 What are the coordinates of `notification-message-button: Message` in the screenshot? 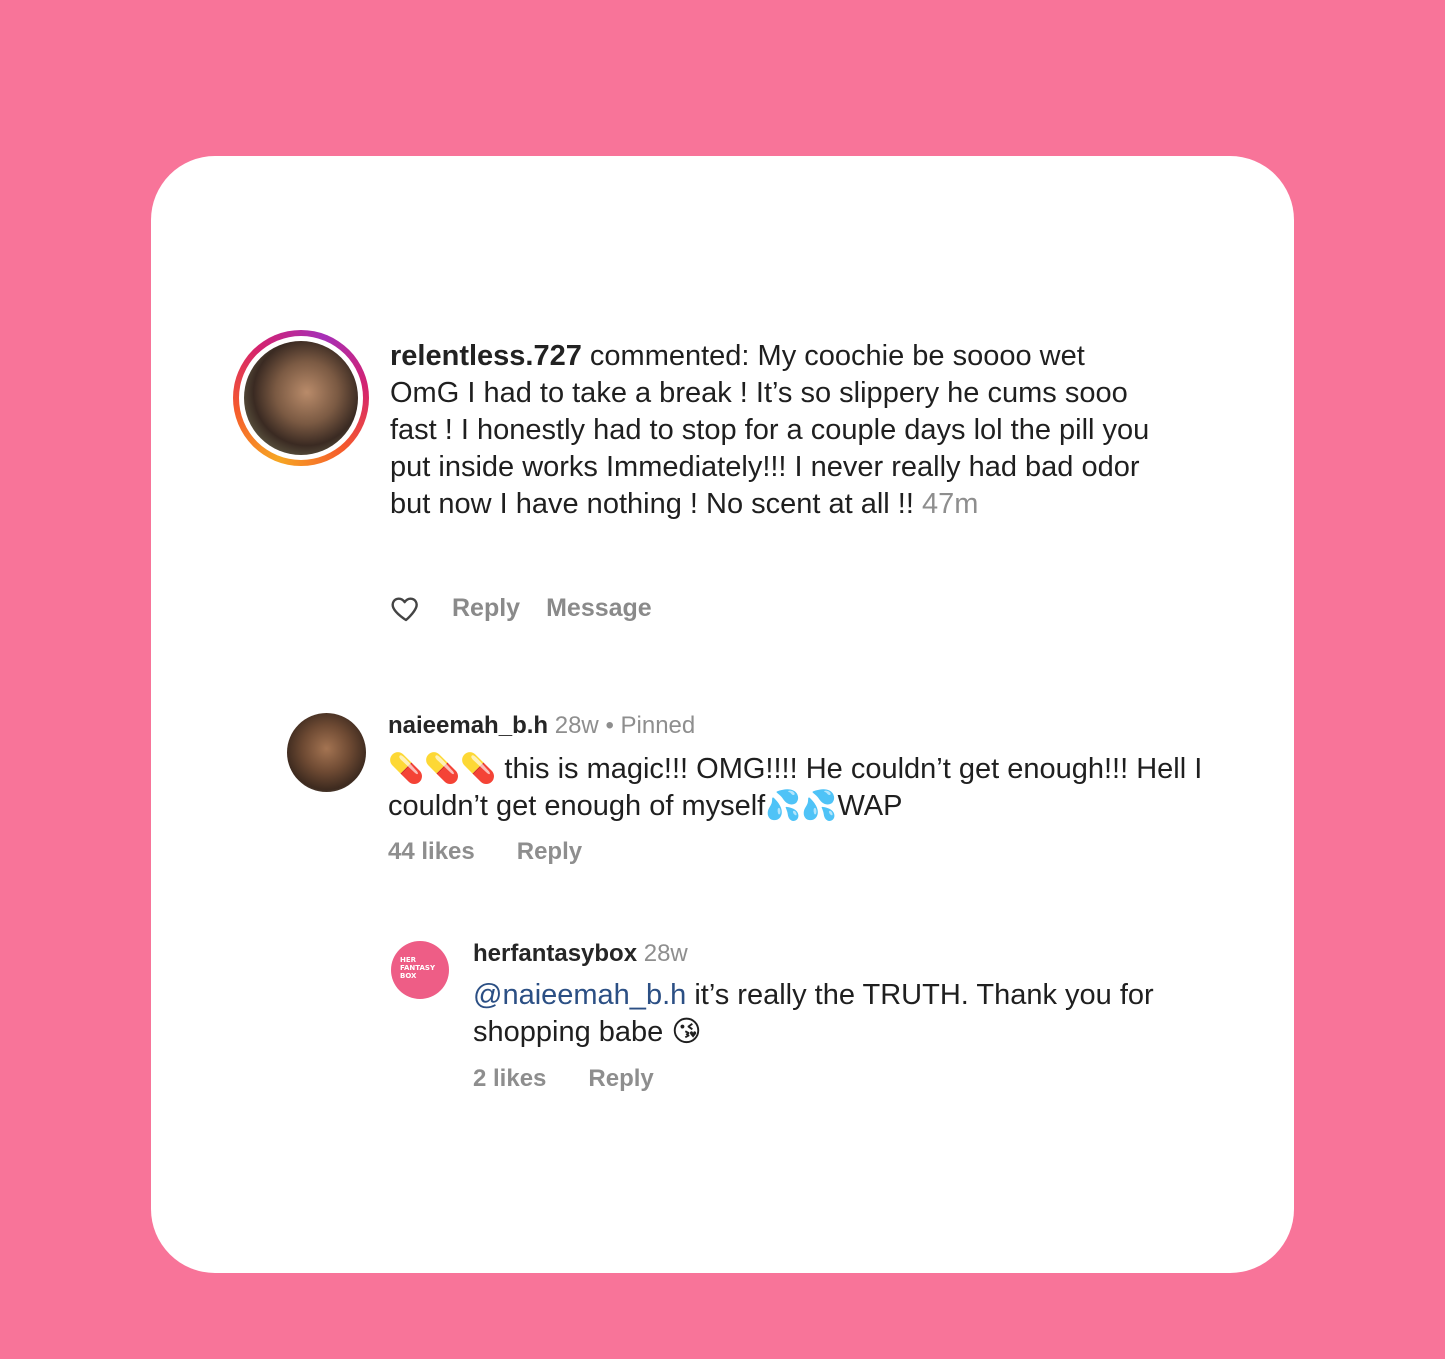 It's located at (599, 608).